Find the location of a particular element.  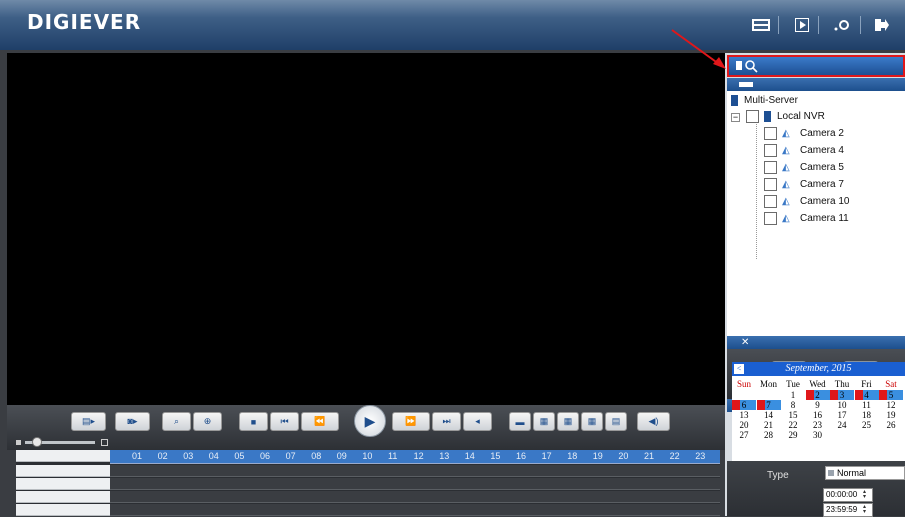

timeline-hour-label: 02 is located at coordinates (162, 456).